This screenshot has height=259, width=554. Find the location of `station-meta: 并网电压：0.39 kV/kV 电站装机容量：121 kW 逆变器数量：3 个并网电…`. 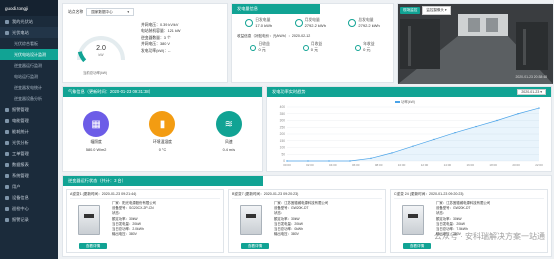

station-meta: 并网电压：0.39 kV/kV 电站装机容量：121 kW 逆变器数量：3 个并网电… is located at coordinates (160, 38).